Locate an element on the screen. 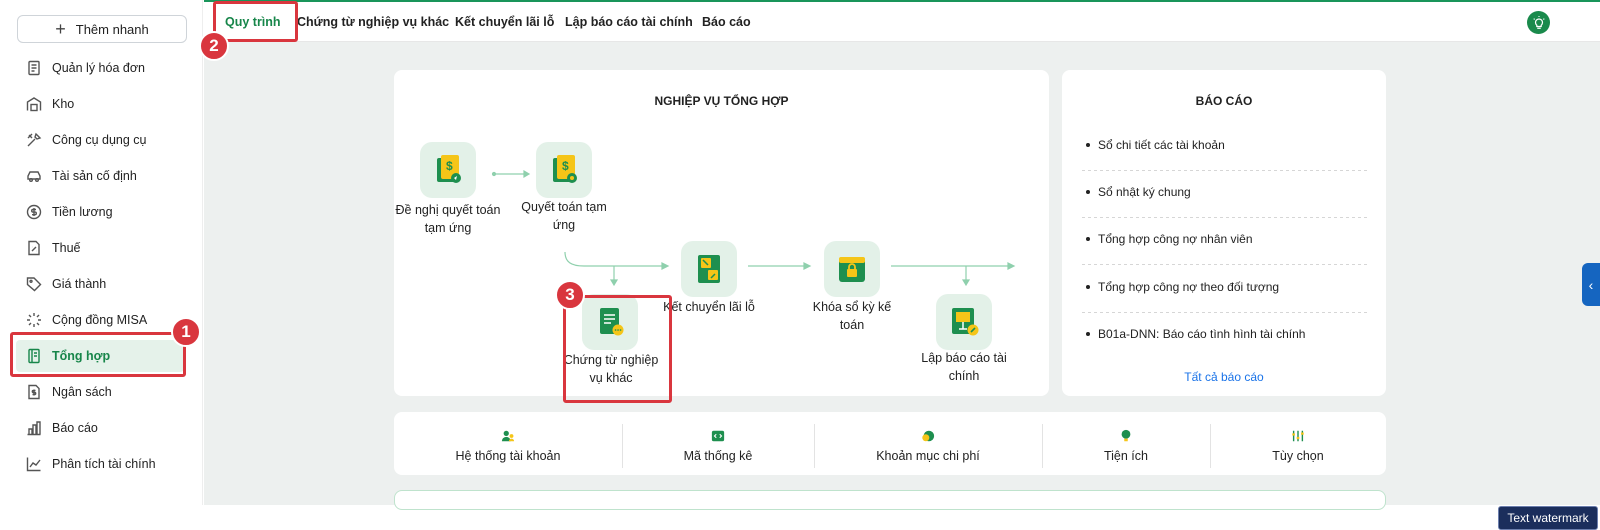 Image resolution: width=1600 pixels, height=530 pixels. period-lock-icon is located at coordinates (852, 269).